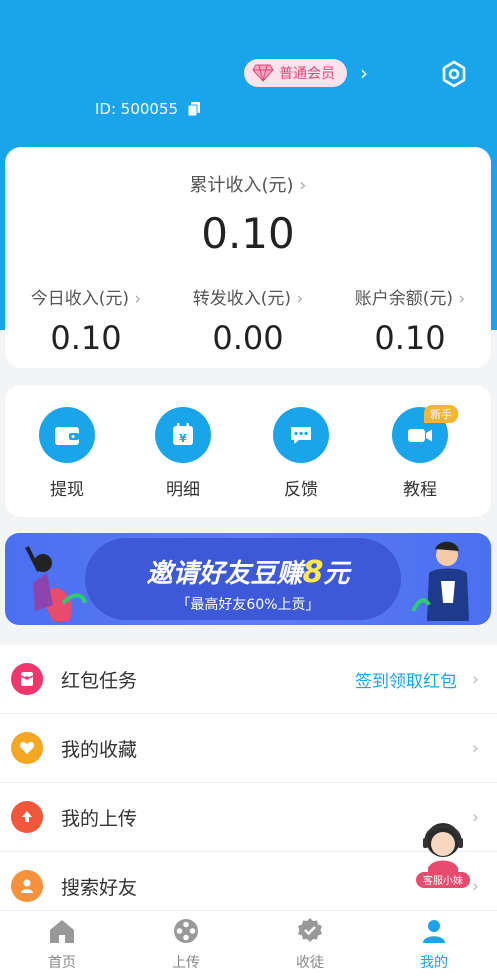  Describe the element at coordinates (62, 931) in the screenshot. I see `home-icon` at that location.